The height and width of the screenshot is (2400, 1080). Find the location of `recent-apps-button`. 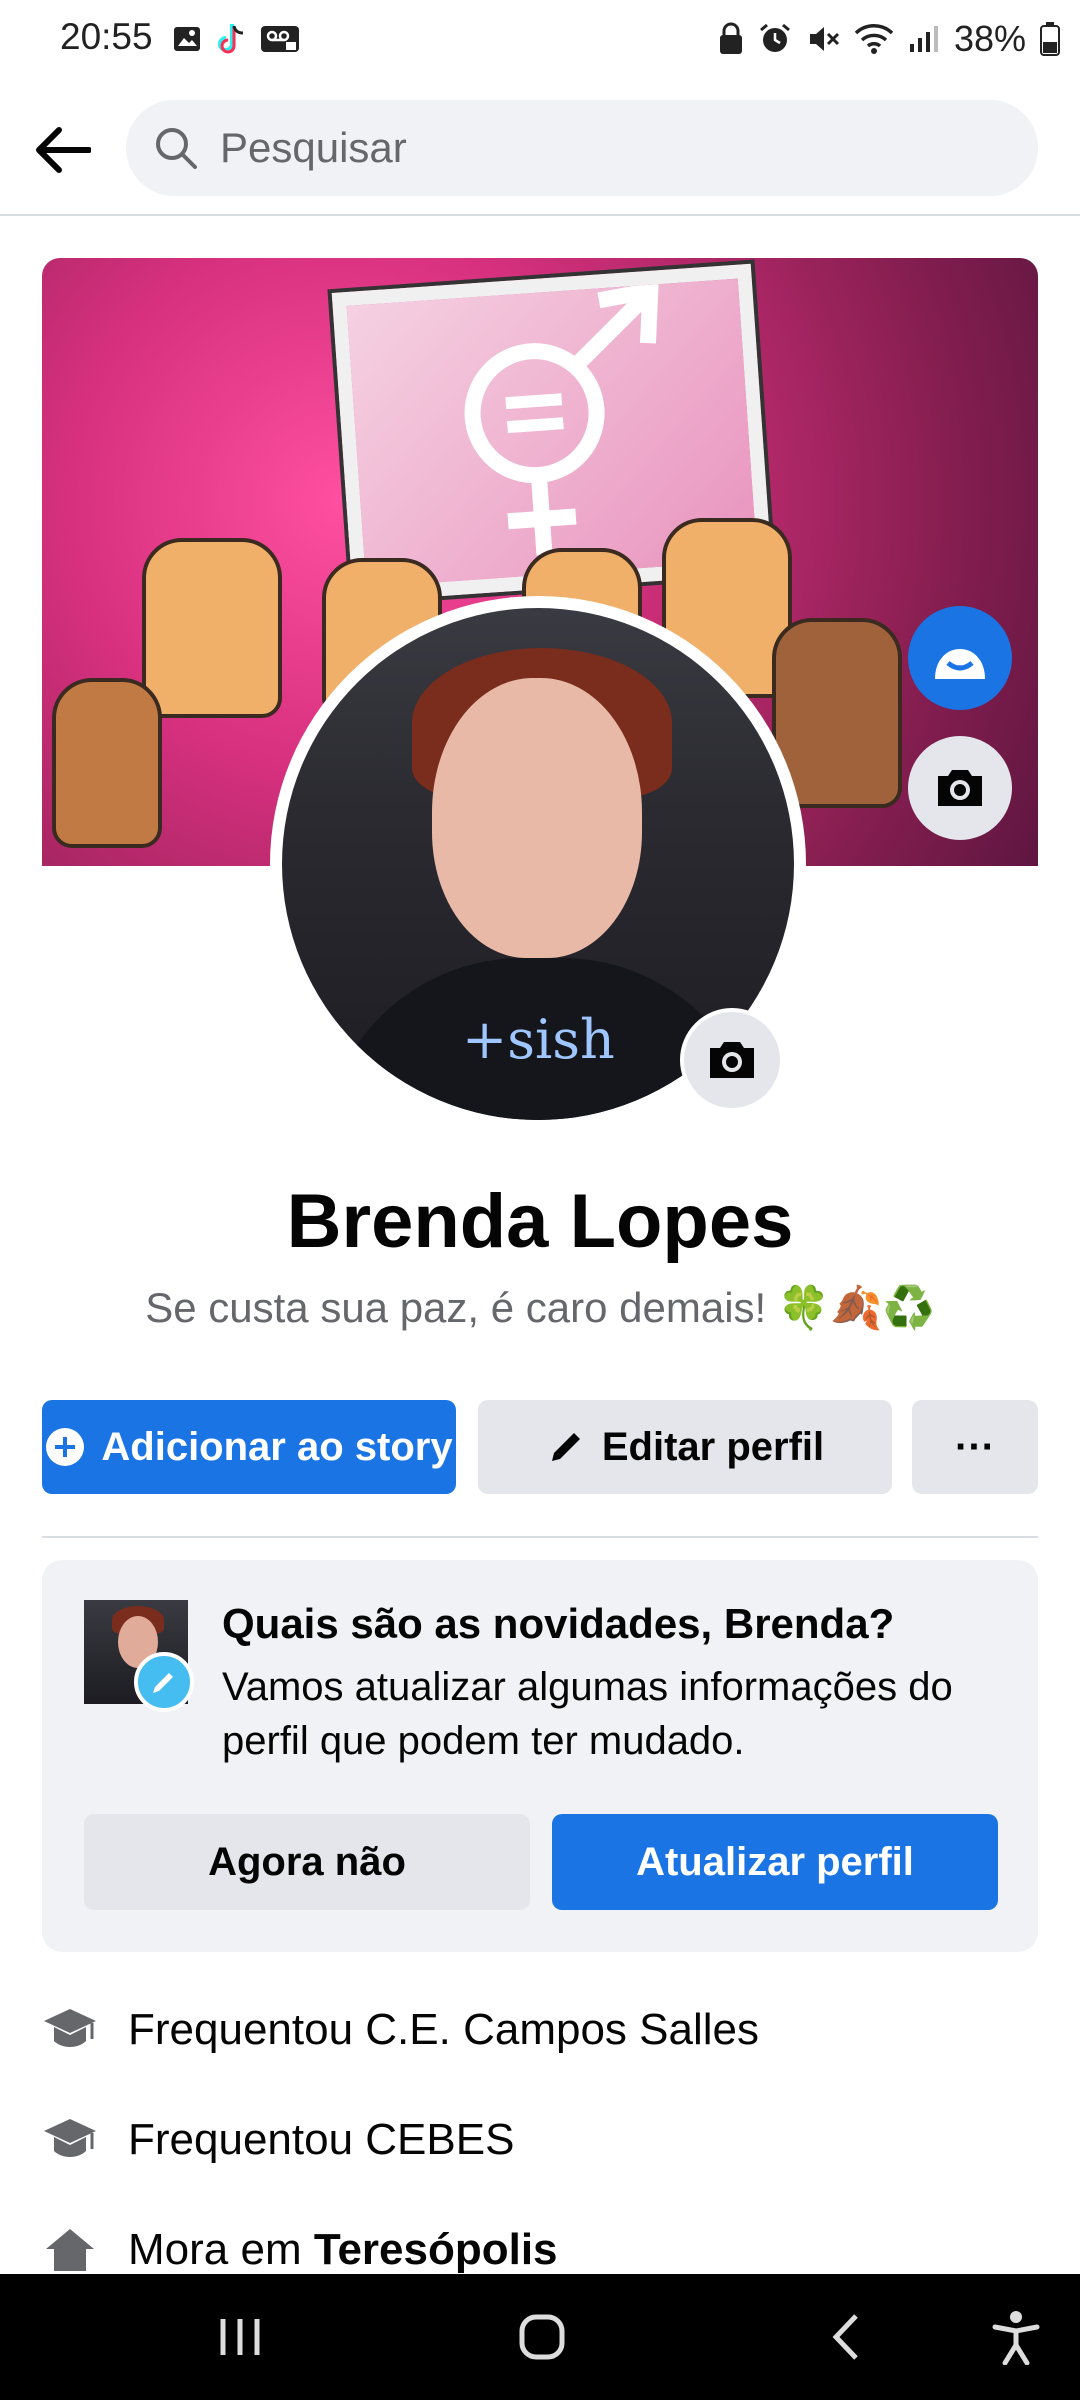

recent-apps-button is located at coordinates (240, 2337).